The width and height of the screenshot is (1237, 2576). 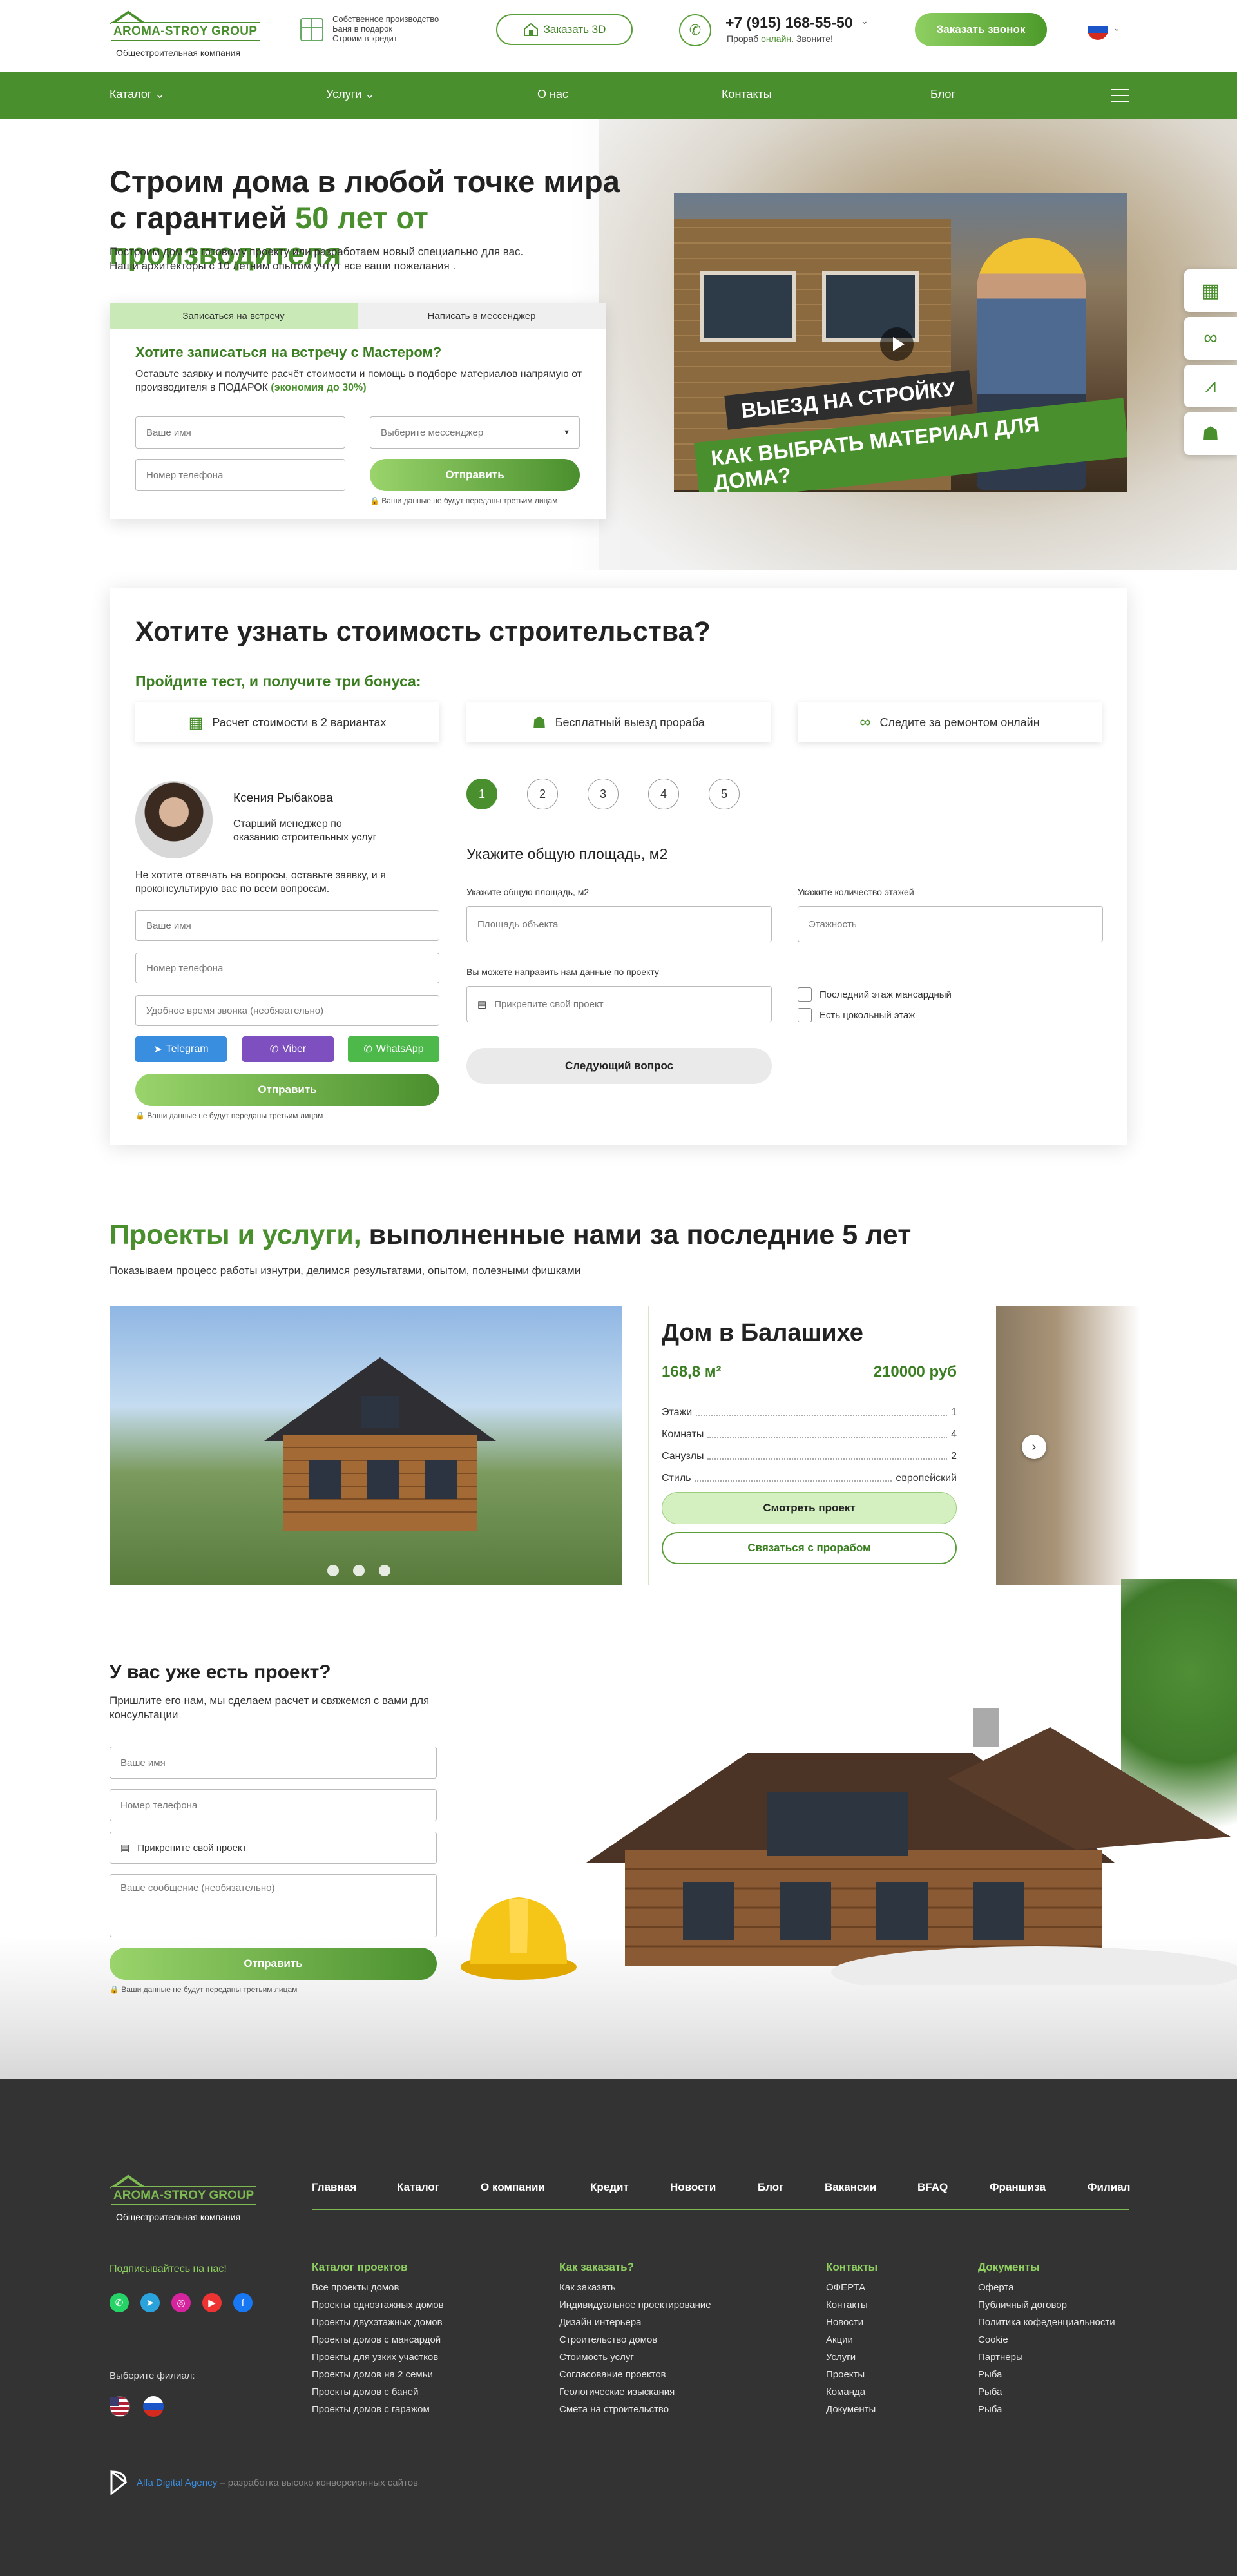 What do you see at coordinates (770, 2187) in the screenshot?
I see `footer-nav-item: Блог` at bounding box center [770, 2187].